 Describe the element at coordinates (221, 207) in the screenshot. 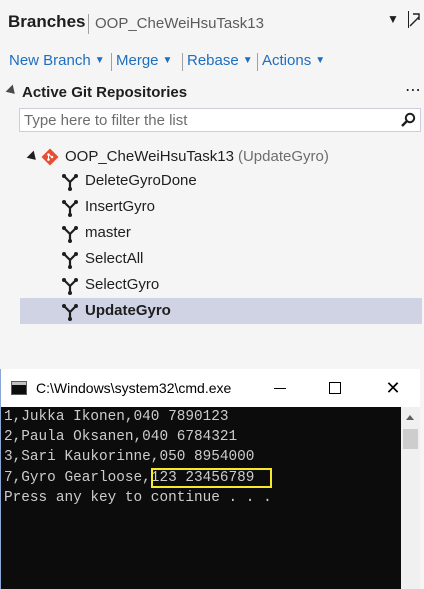

I see `branch-item: InsertGyro` at that location.